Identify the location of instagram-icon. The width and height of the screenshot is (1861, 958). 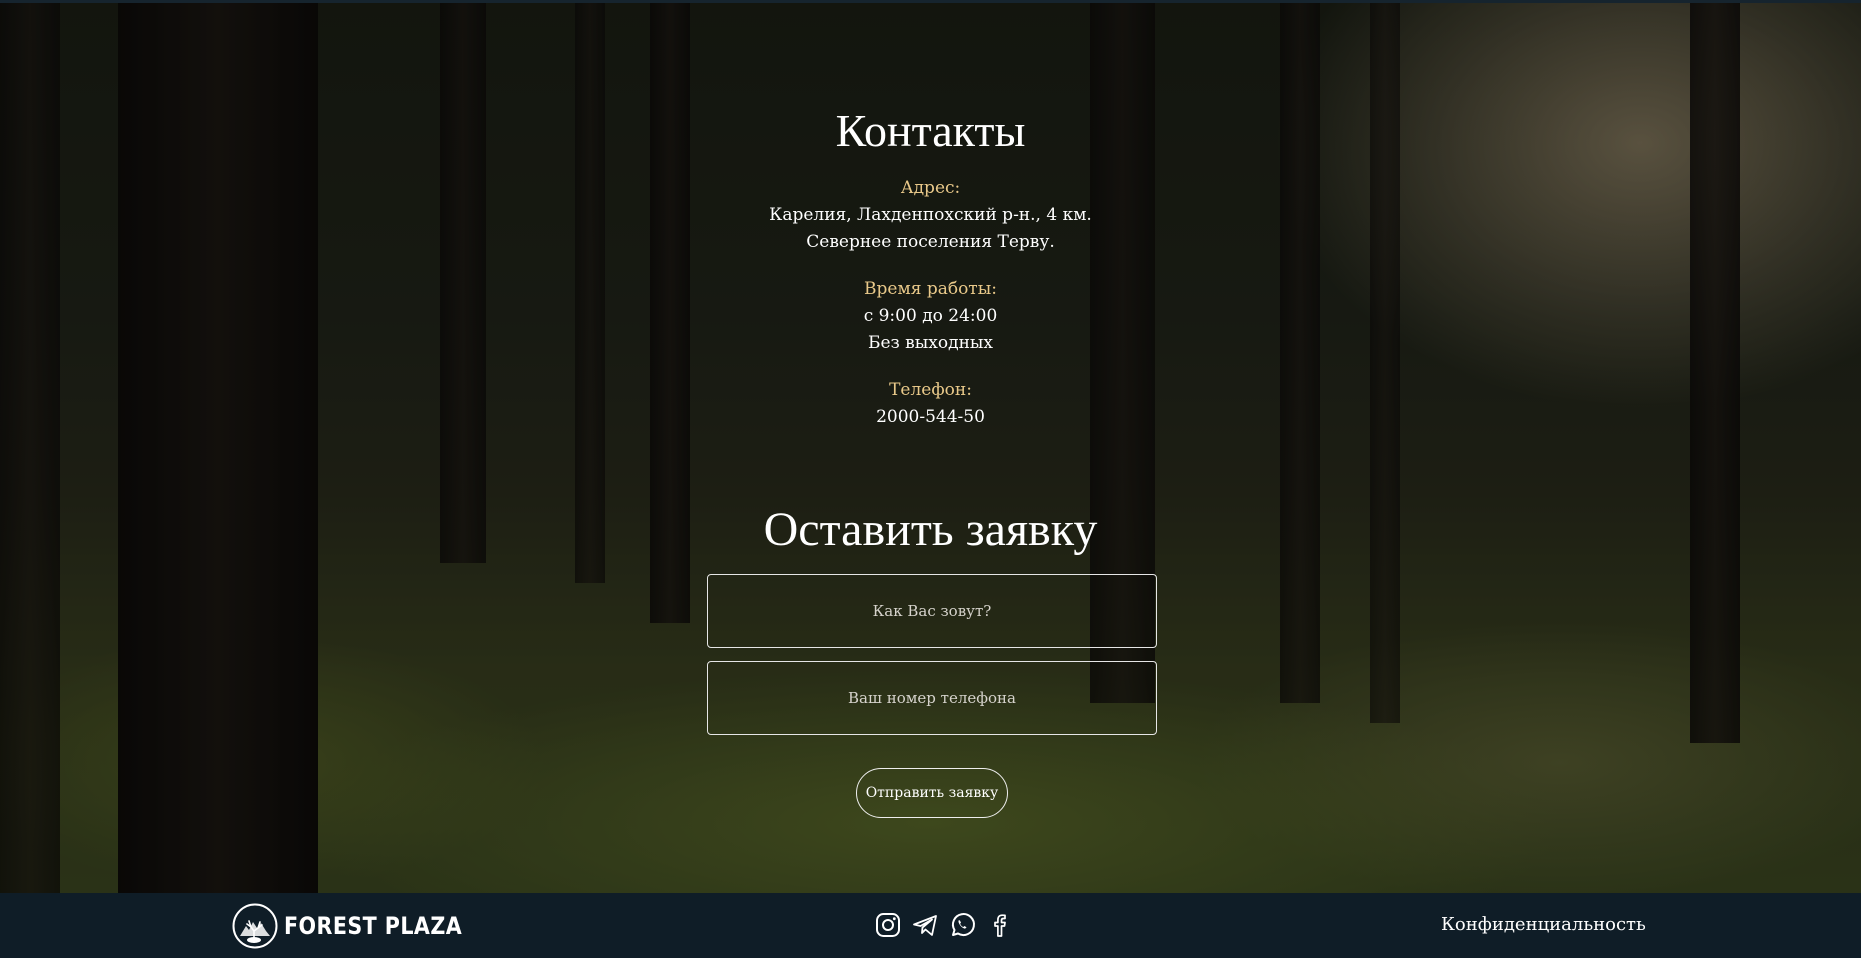
(888, 925).